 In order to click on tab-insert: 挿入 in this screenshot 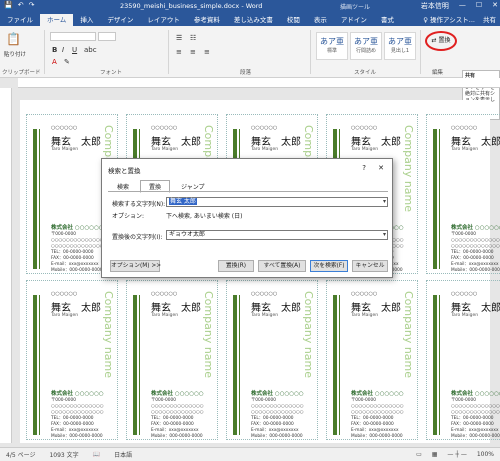, I will do `click(86, 20)`.